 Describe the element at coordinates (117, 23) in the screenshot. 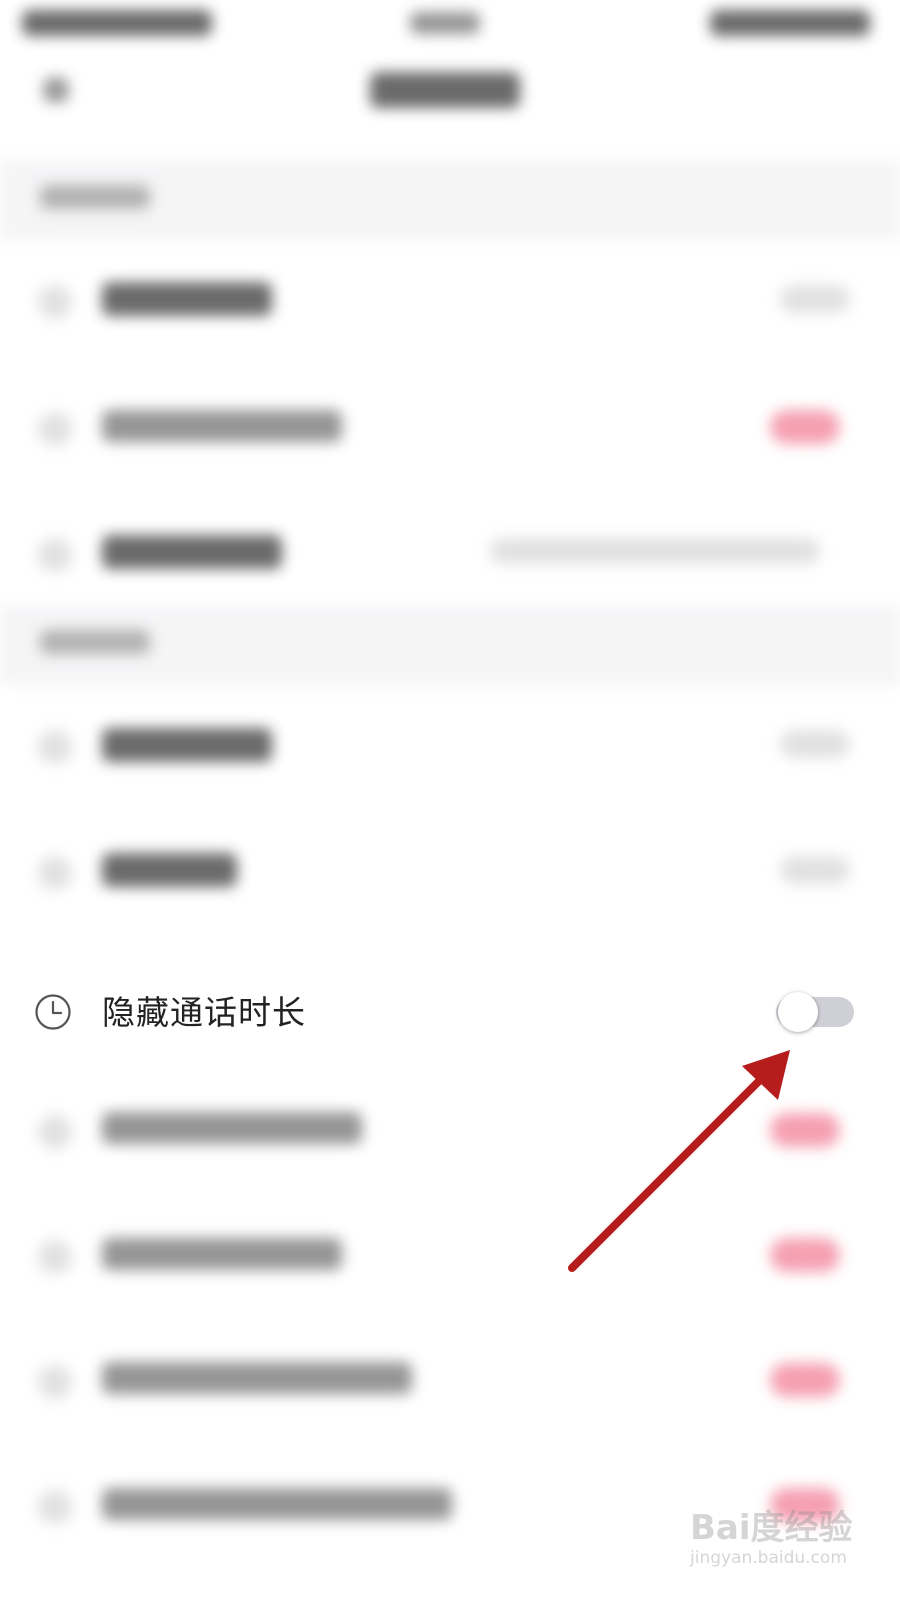

I see `status-bar-left` at that location.